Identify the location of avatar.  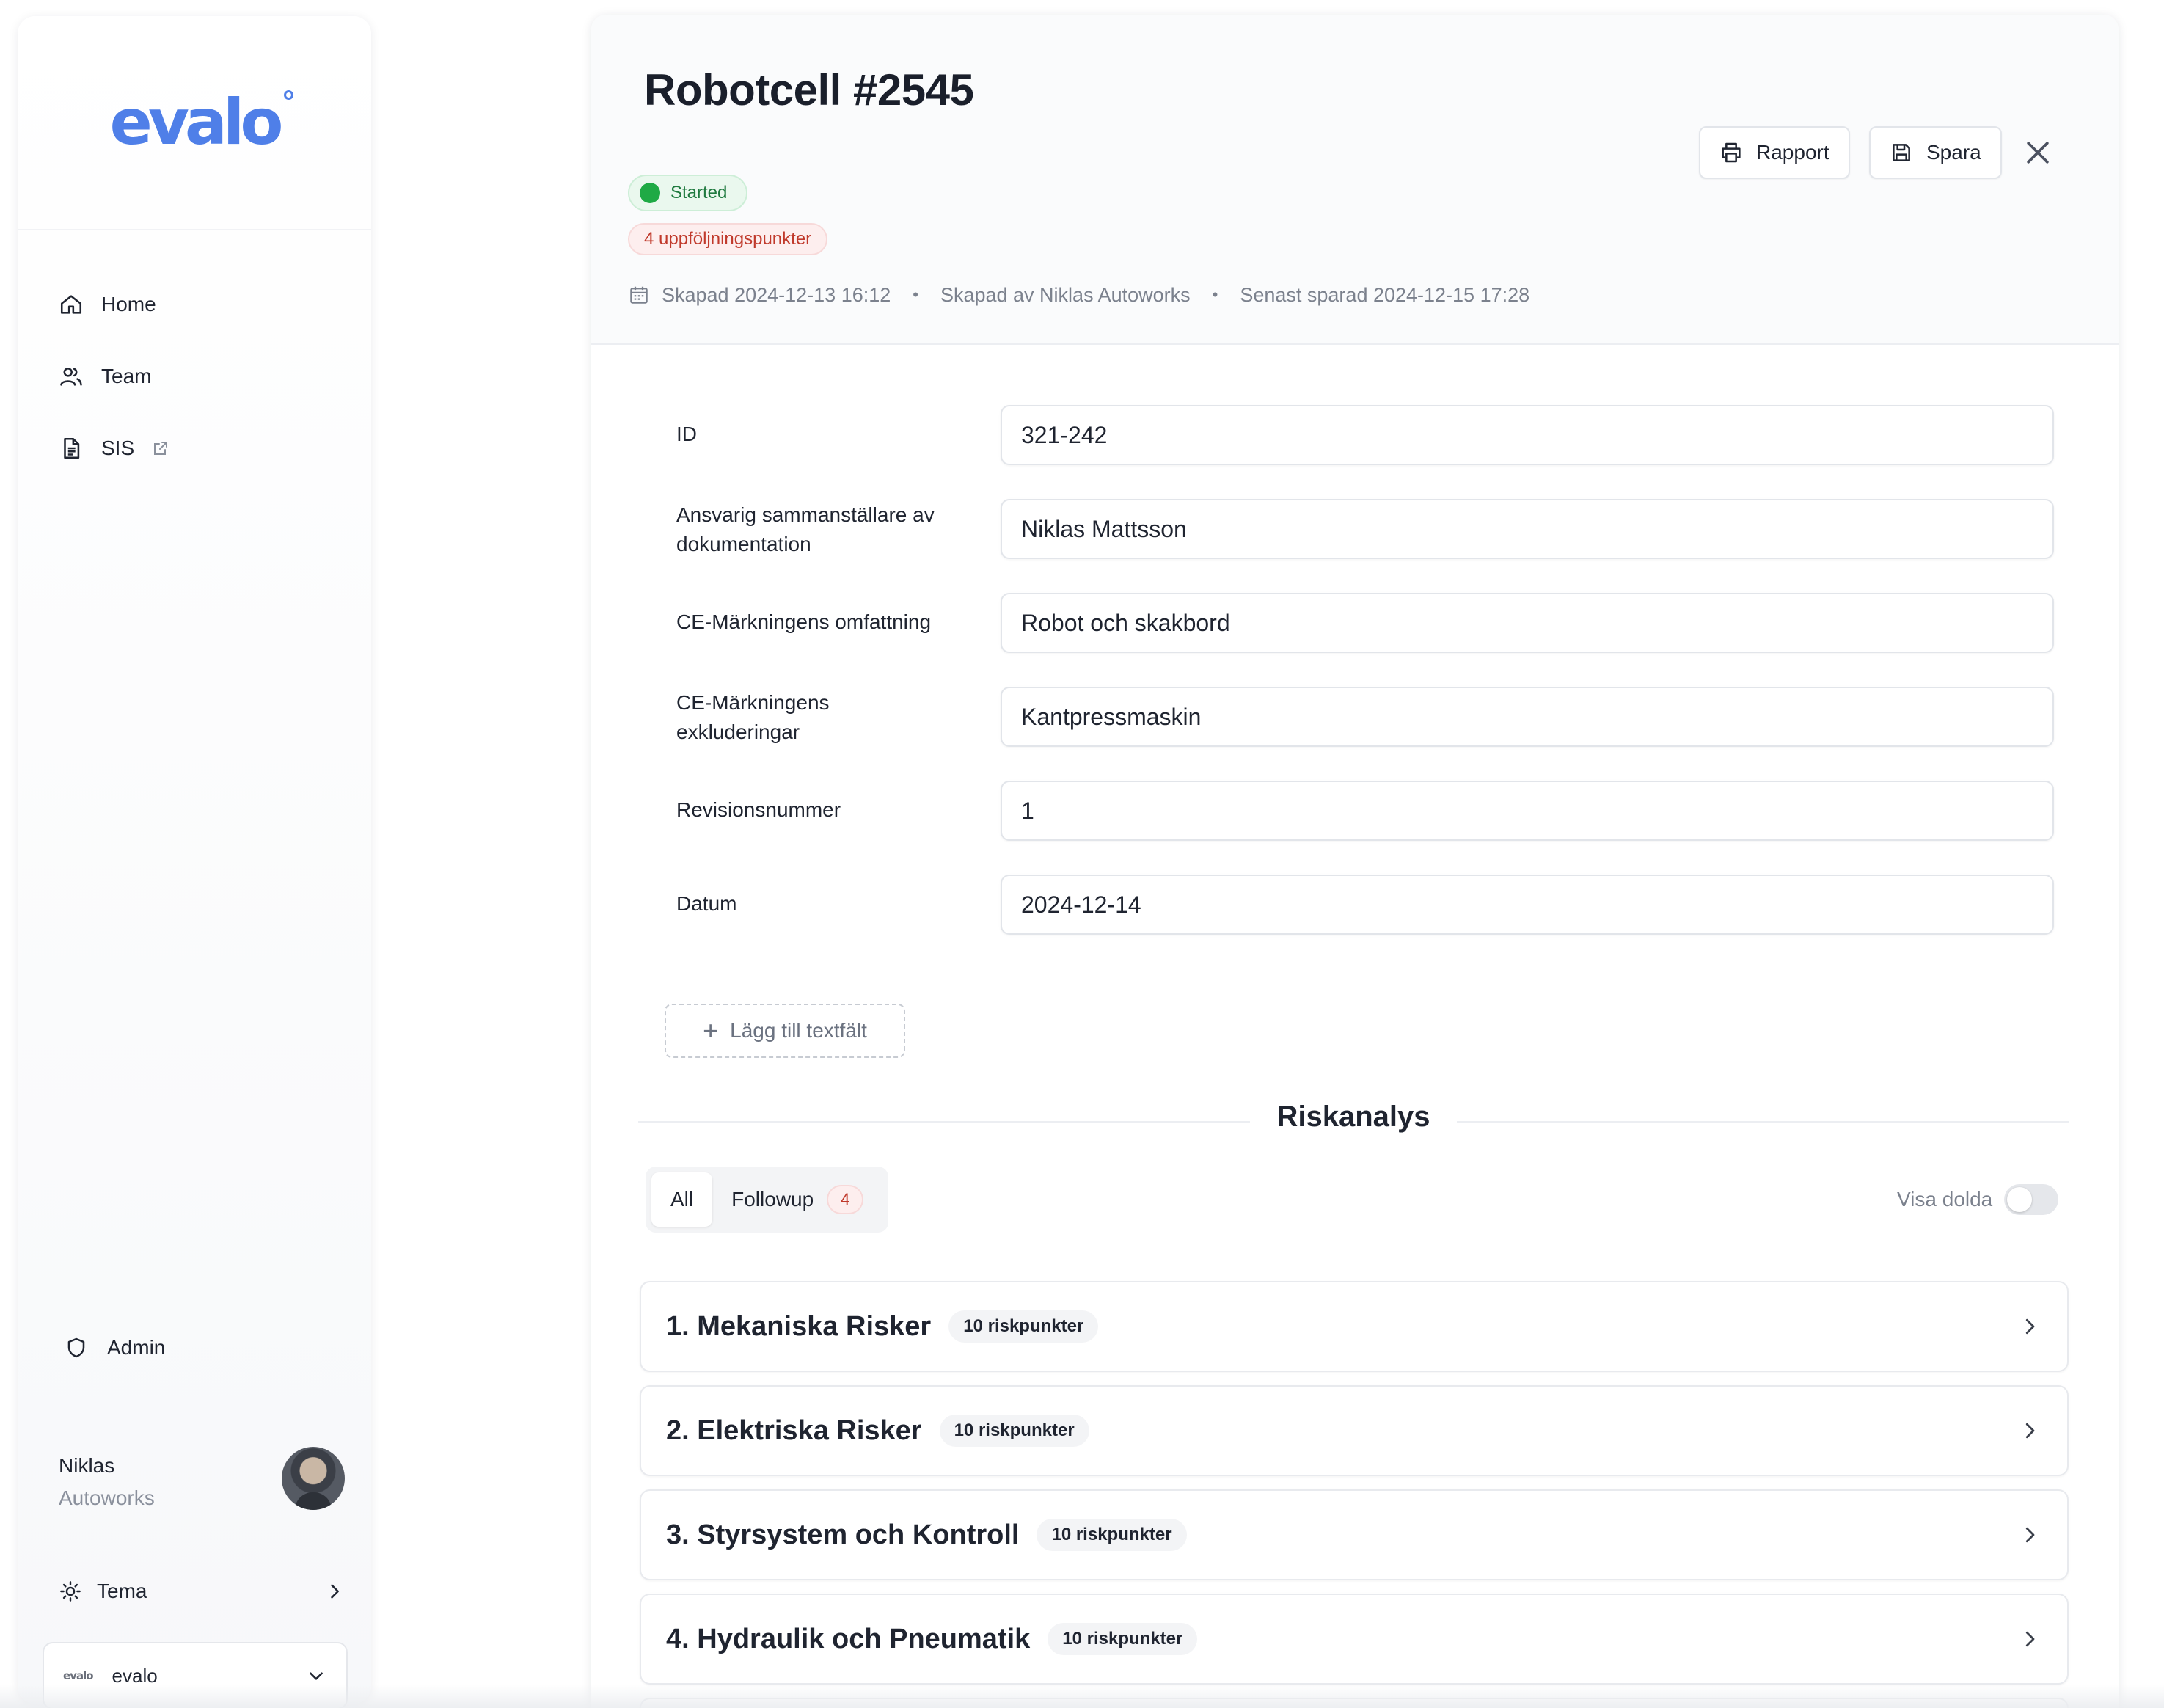
(313, 1478).